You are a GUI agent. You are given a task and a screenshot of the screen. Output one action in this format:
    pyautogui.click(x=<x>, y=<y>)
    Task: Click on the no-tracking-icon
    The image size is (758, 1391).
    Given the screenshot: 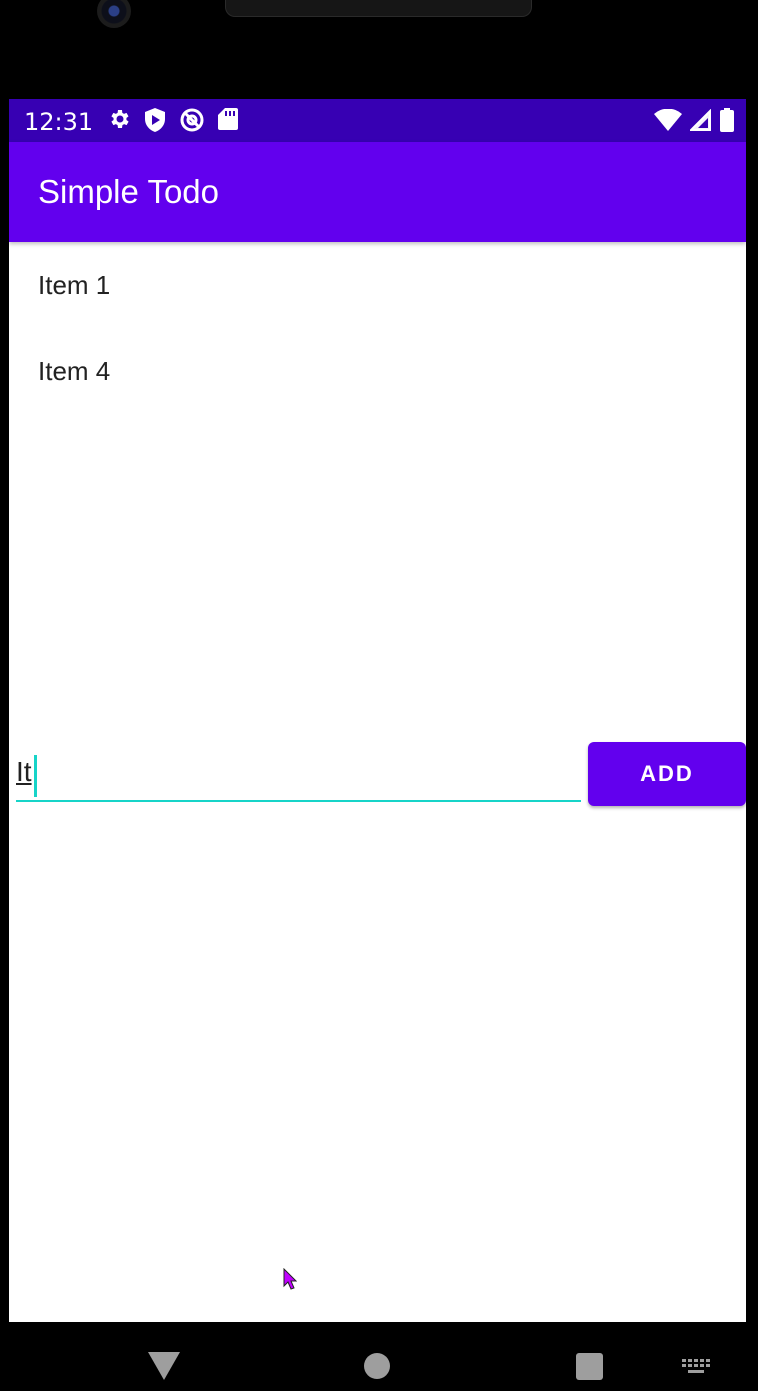 What is the action you would take?
    pyautogui.click(x=192, y=120)
    